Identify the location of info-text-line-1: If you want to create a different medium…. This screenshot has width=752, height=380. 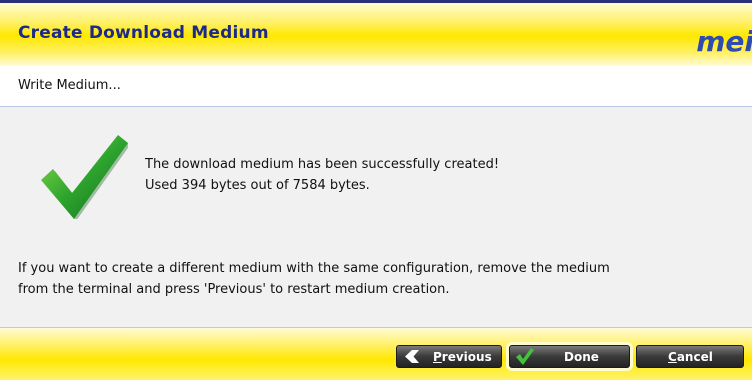
(314, 268).